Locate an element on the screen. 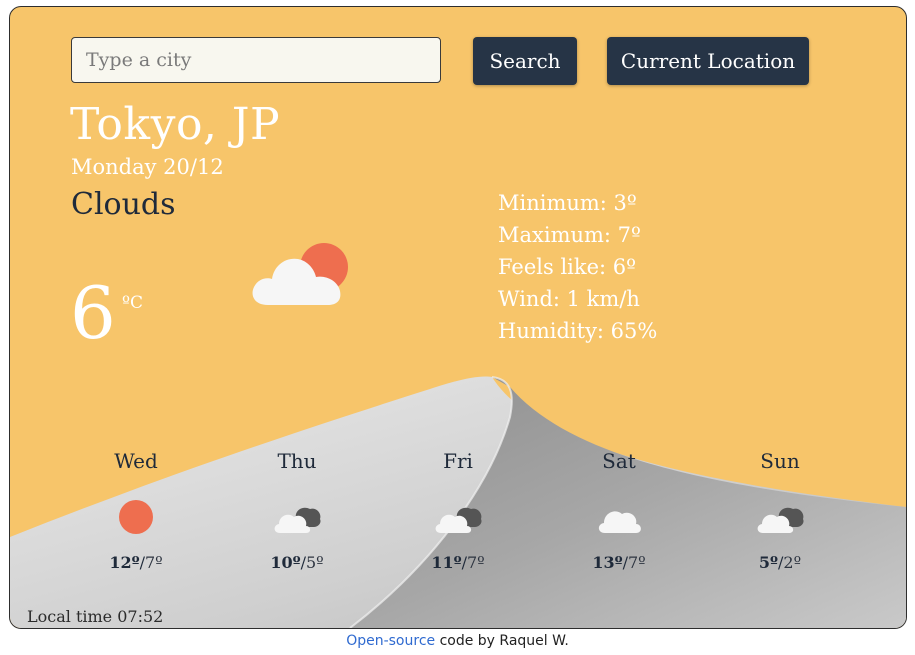  forecast-day: Sun 5º/2º is located at coordinates (780, 509).